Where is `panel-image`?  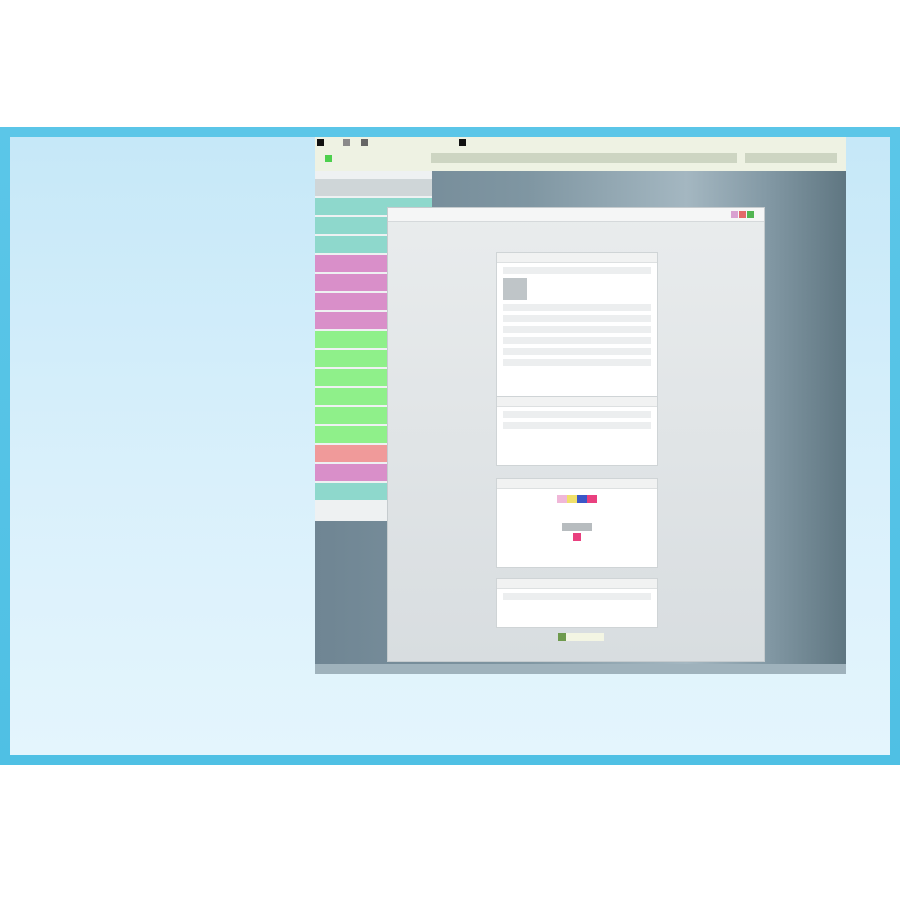 panel-image is located at coordinates (515, 289).